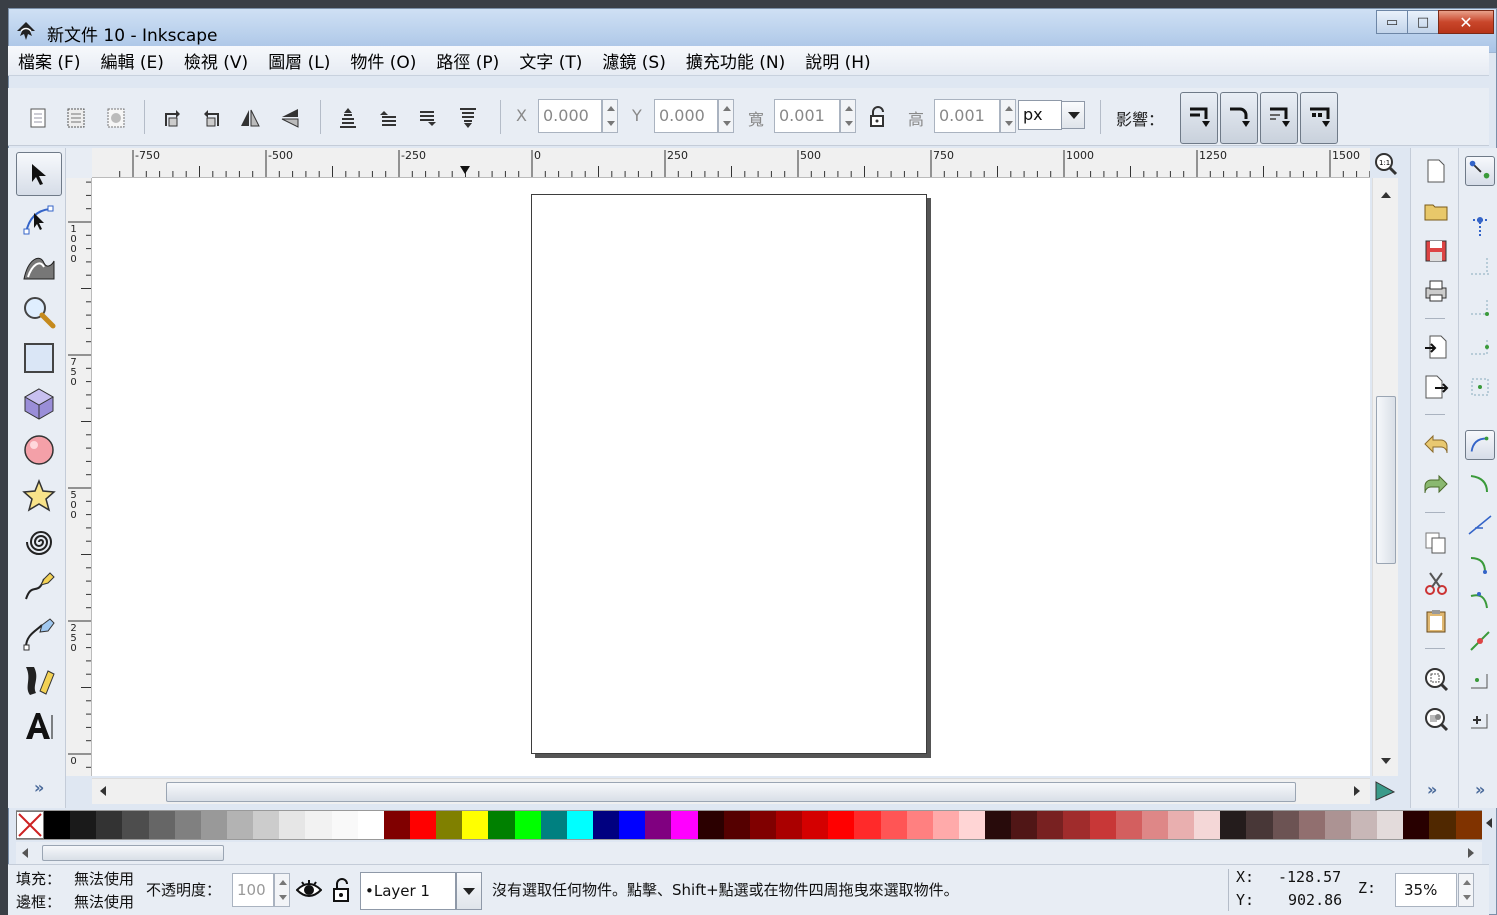 This screenshot has width=1497, height=915. I want to click on scroll-up-icon, so click(1386, 195).